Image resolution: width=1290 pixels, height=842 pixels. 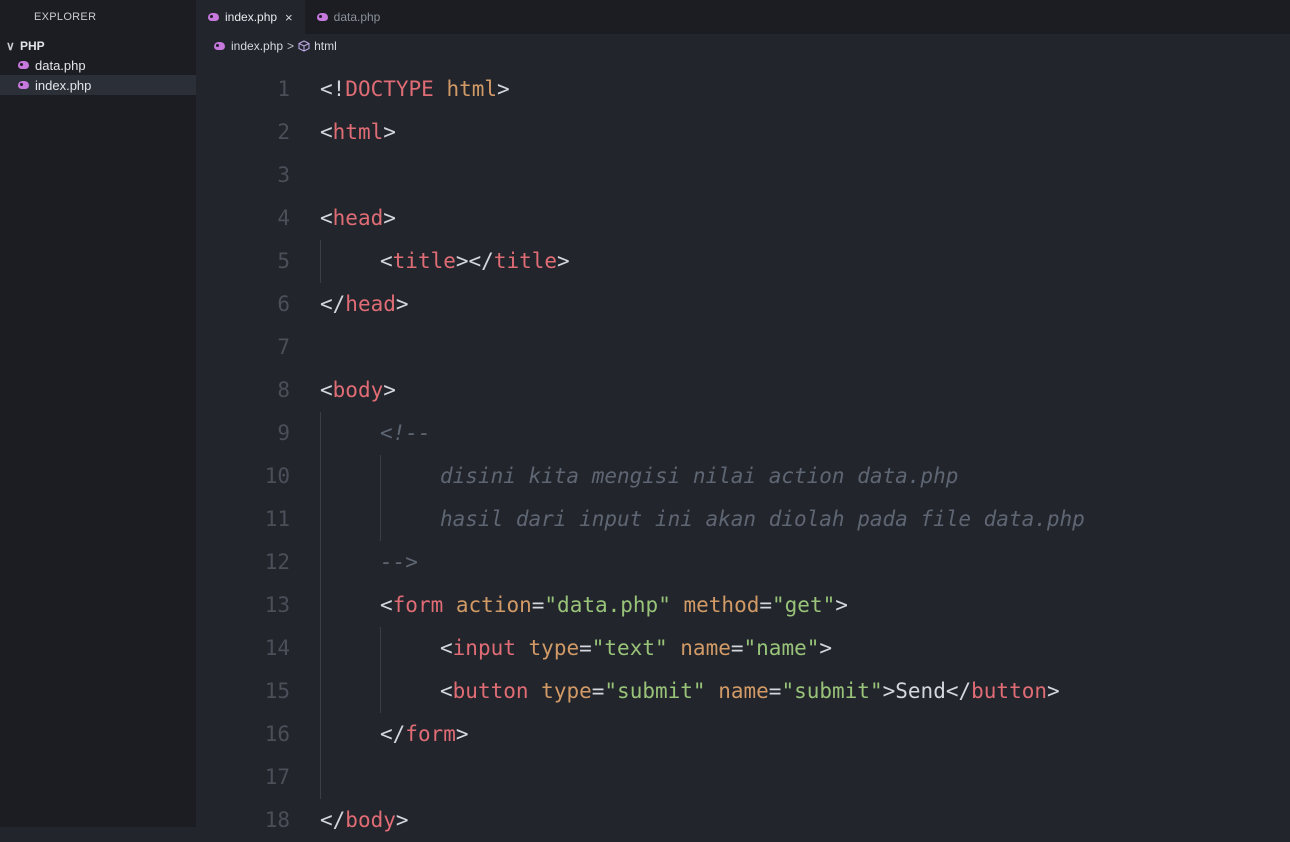 I want to click on code-line: 1 <!DOCTYPE html>, so click(x=743, y=89).